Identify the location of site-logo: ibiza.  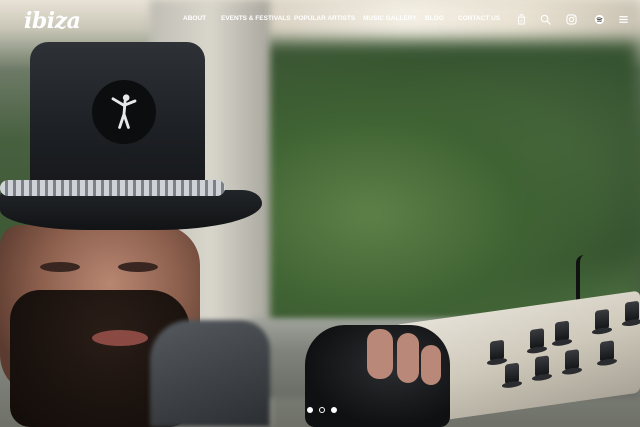
(52, 21).